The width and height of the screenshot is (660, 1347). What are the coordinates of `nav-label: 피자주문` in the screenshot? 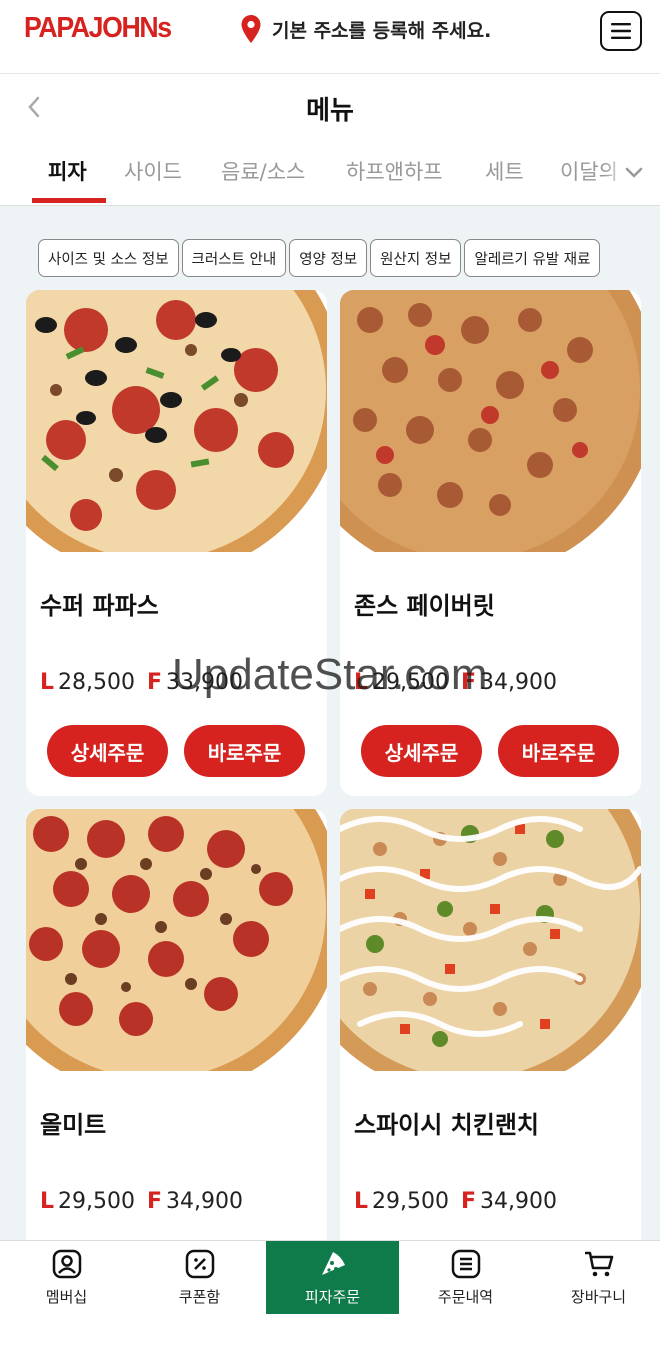 It's located at (332, 1297).